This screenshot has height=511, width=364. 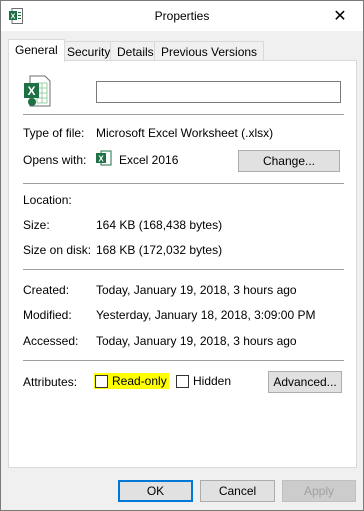 I want to click on attributes-label: Attributes:, so click(x=50, y=382).